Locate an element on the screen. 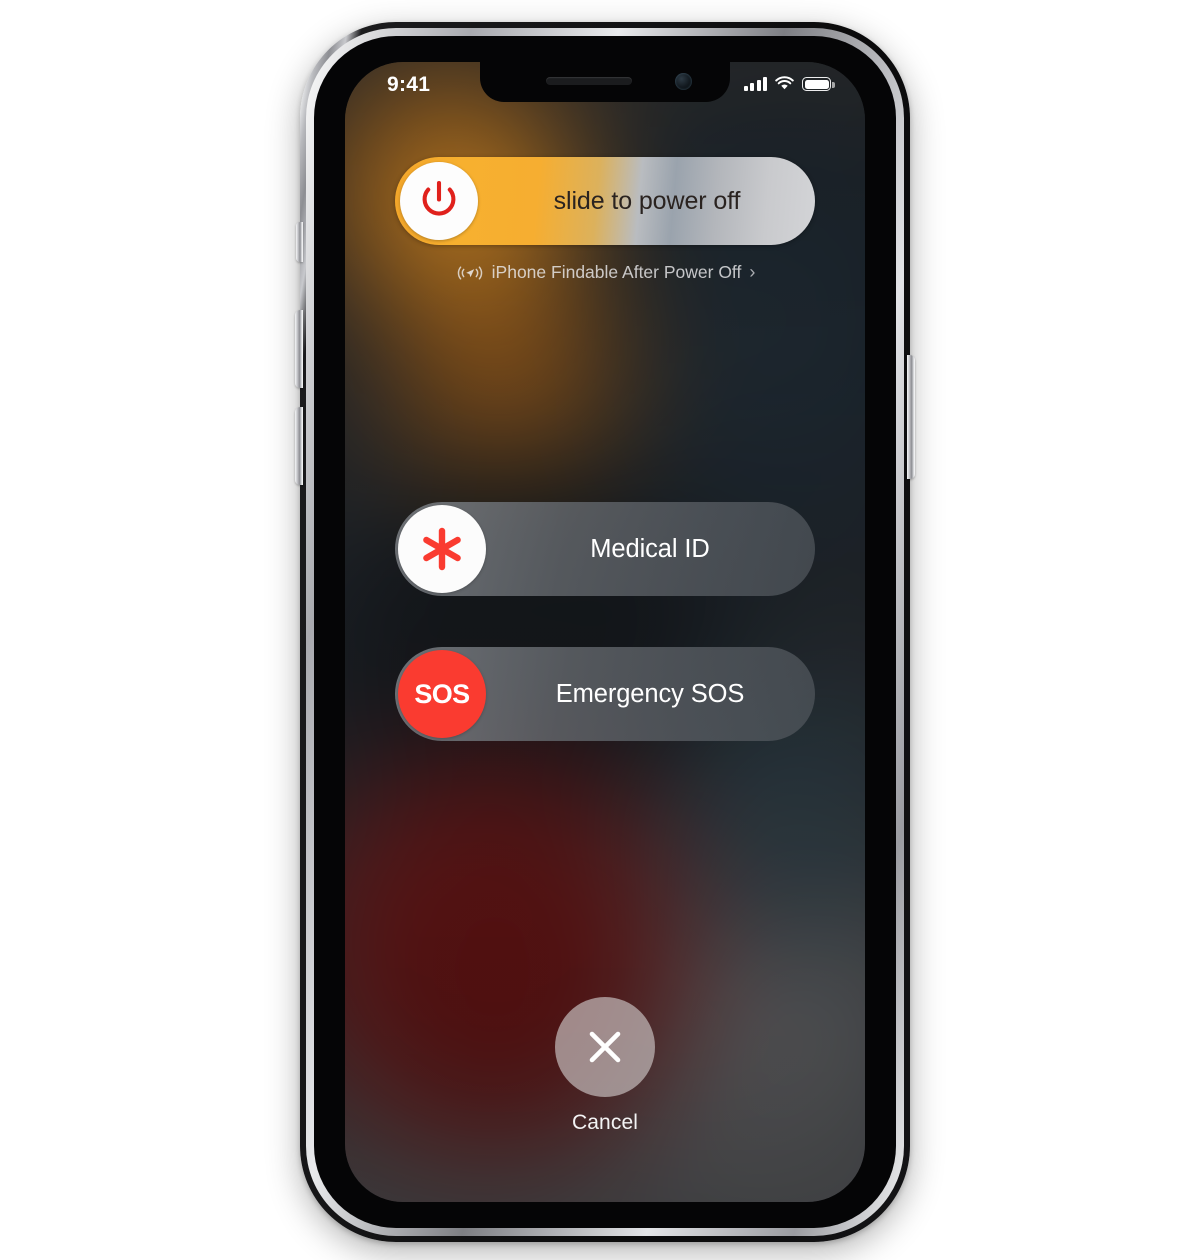 The width and height of the screenshot is (1200, 1260). find-my-broadcast-icon is located at coordinates (469, 272).